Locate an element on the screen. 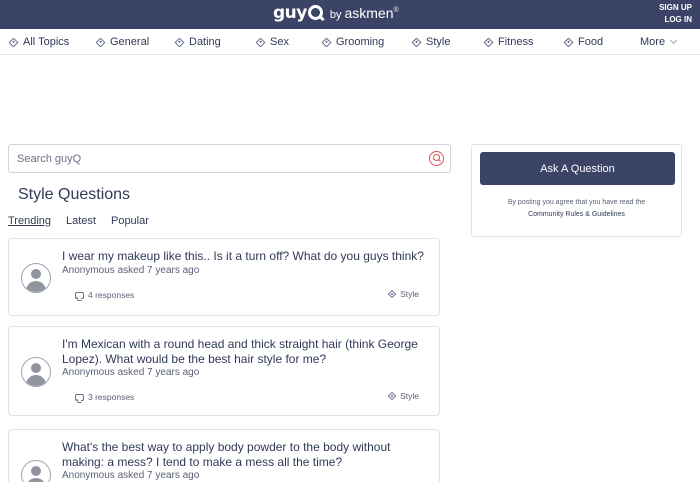  logo-by-text: by is located at coordinates (335, 15).